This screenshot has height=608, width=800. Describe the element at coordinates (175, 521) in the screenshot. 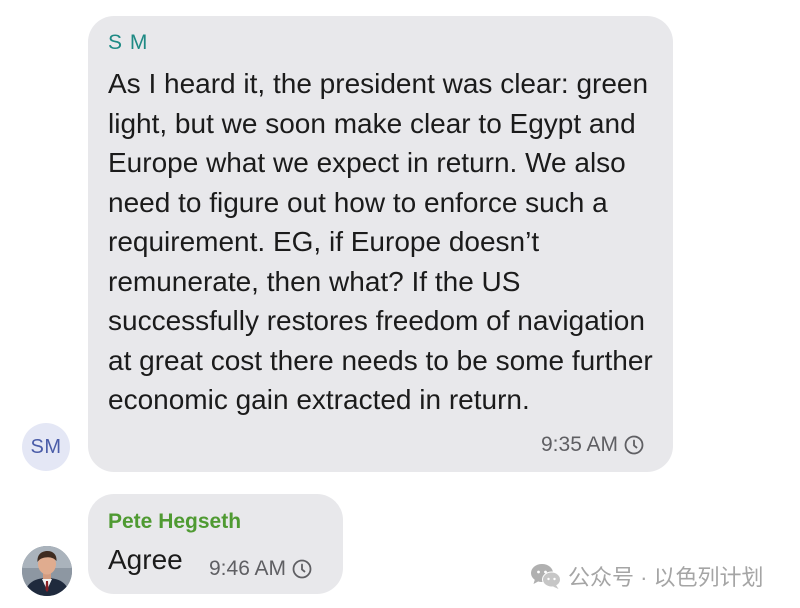

I see `sender-name: Pete Hegseth` at that location.